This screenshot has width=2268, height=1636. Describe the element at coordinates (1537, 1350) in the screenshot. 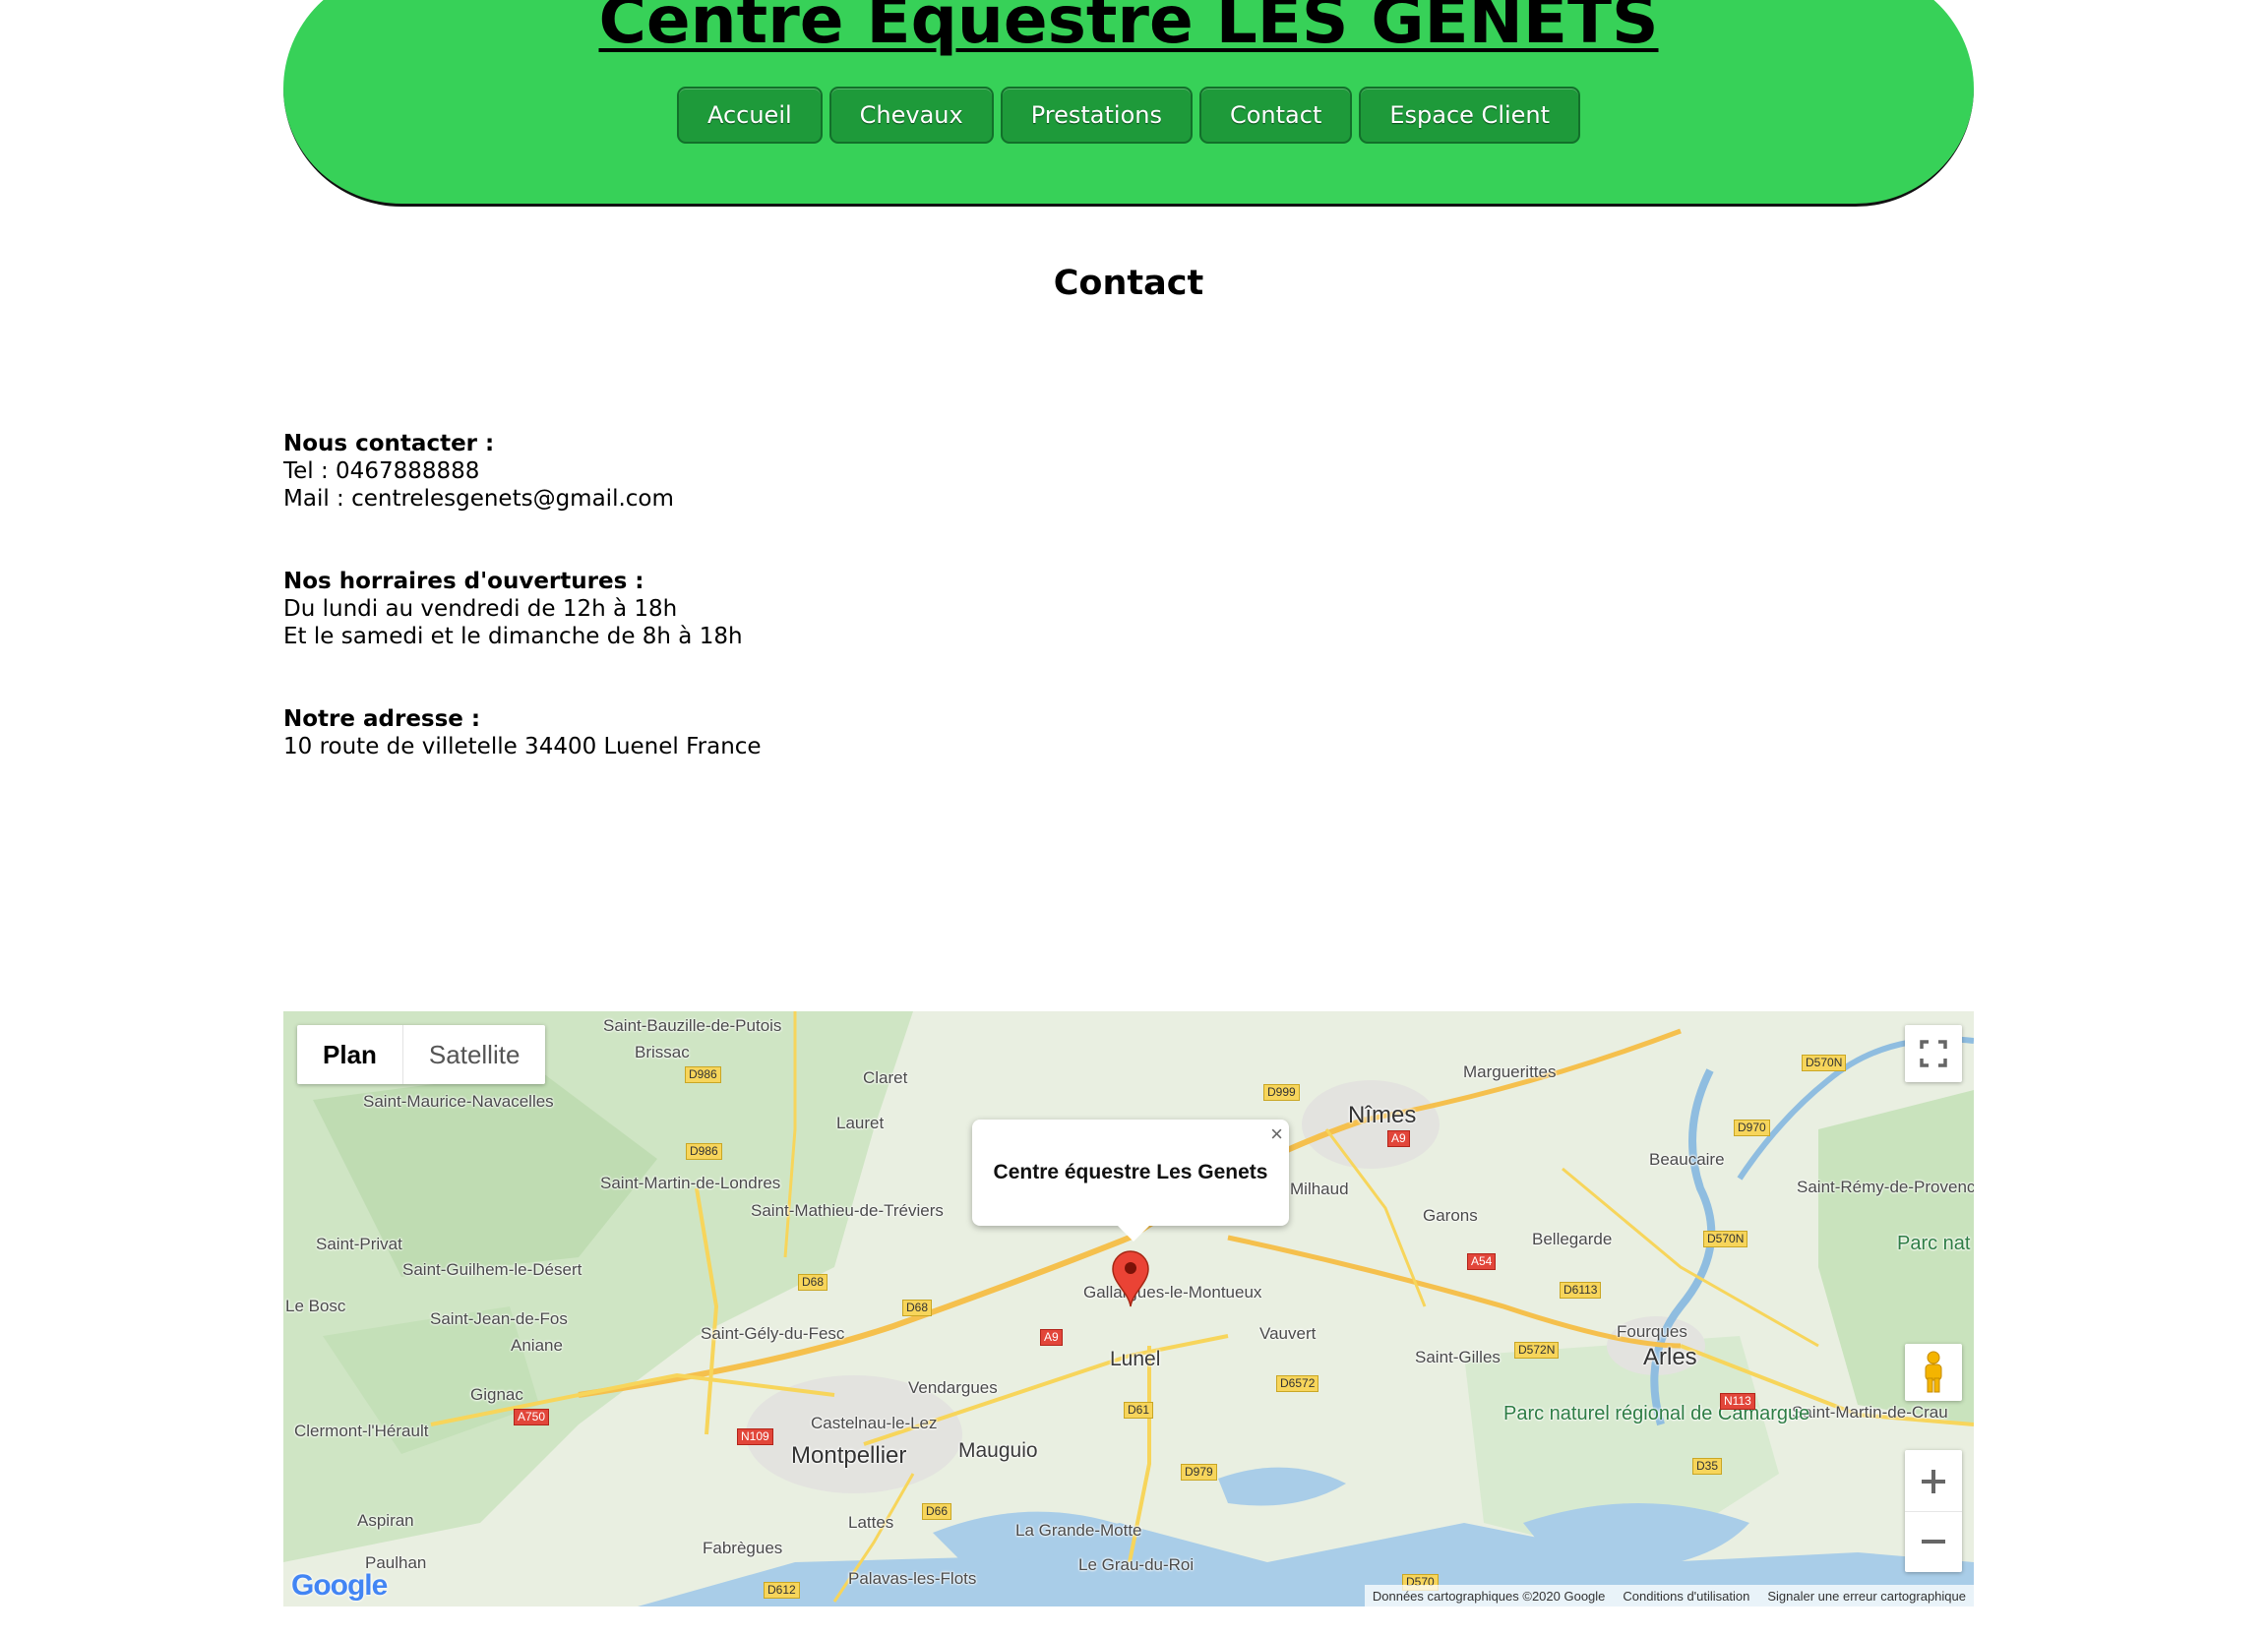

I see `road-shield: D572N` at that location.